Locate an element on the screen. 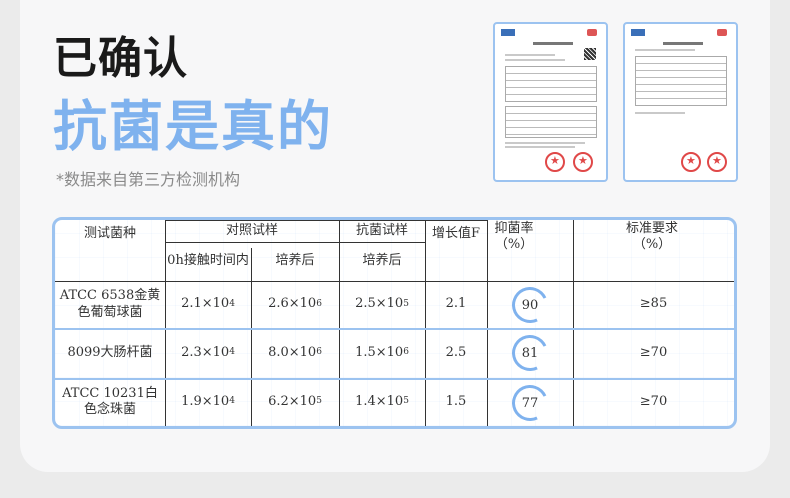  header-growth-value: 增长值F is located at coordinates (456, 233).